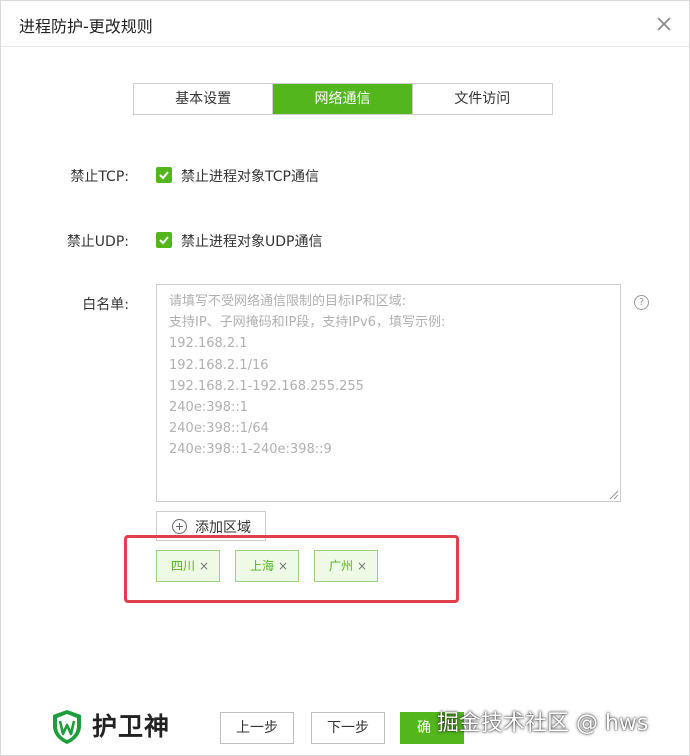 Image resolution: width=690 pixels, height=756 pixels. Describe the element at coordinates (262, 566) in the screenshot. I see `region-tag-label: 上海` at that location.